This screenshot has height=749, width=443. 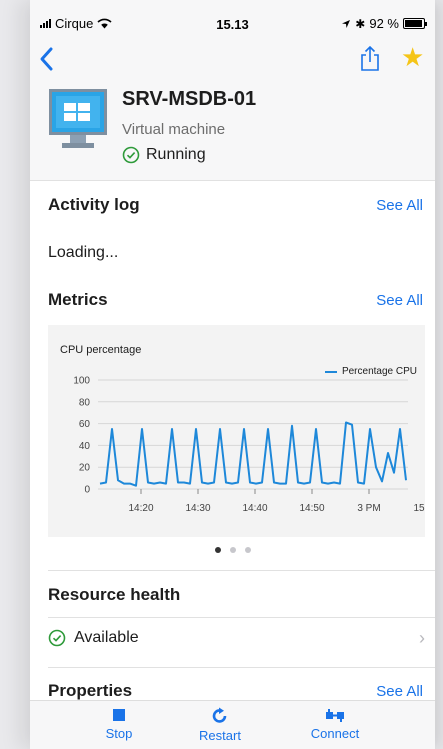 What do you see at coordinates (311, 508) in the screenshot?
I see `x-tick-label: 14:50` at bounding box center [311, 508].